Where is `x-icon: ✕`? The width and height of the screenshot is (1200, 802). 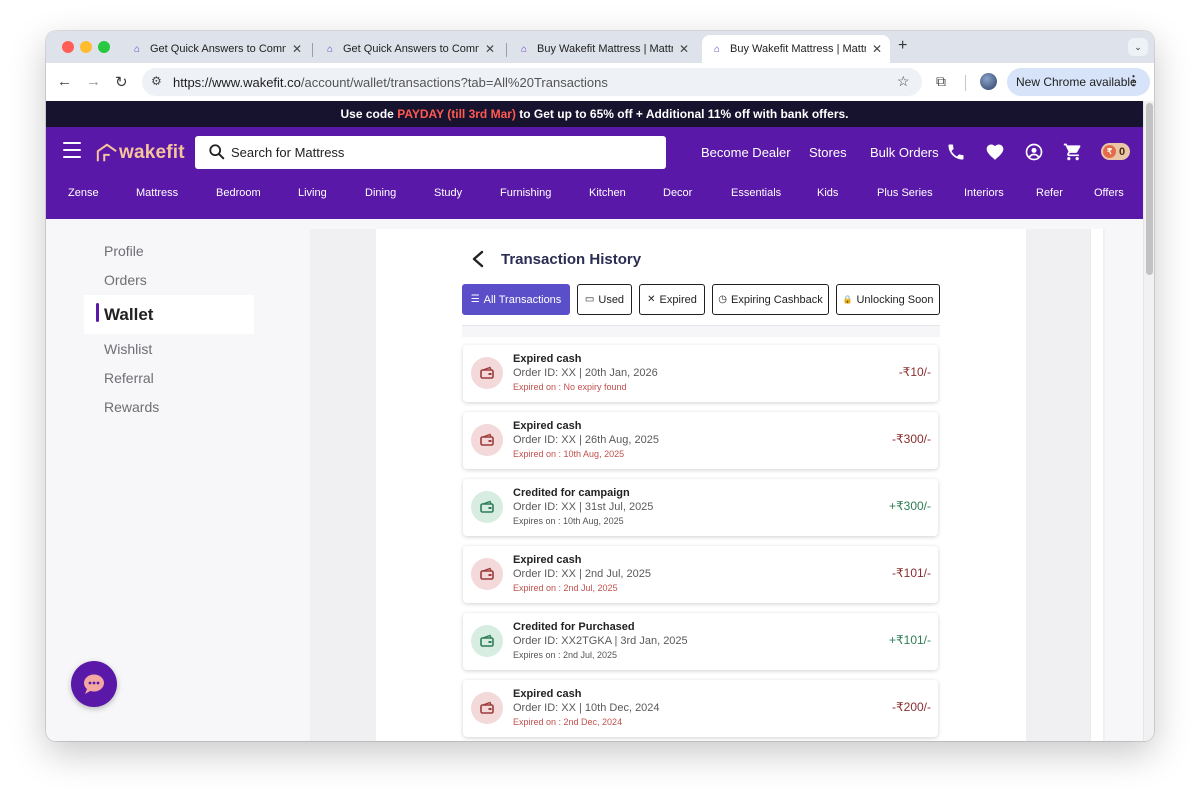
x-icon: ✕ is located at coordinates (651, 299).